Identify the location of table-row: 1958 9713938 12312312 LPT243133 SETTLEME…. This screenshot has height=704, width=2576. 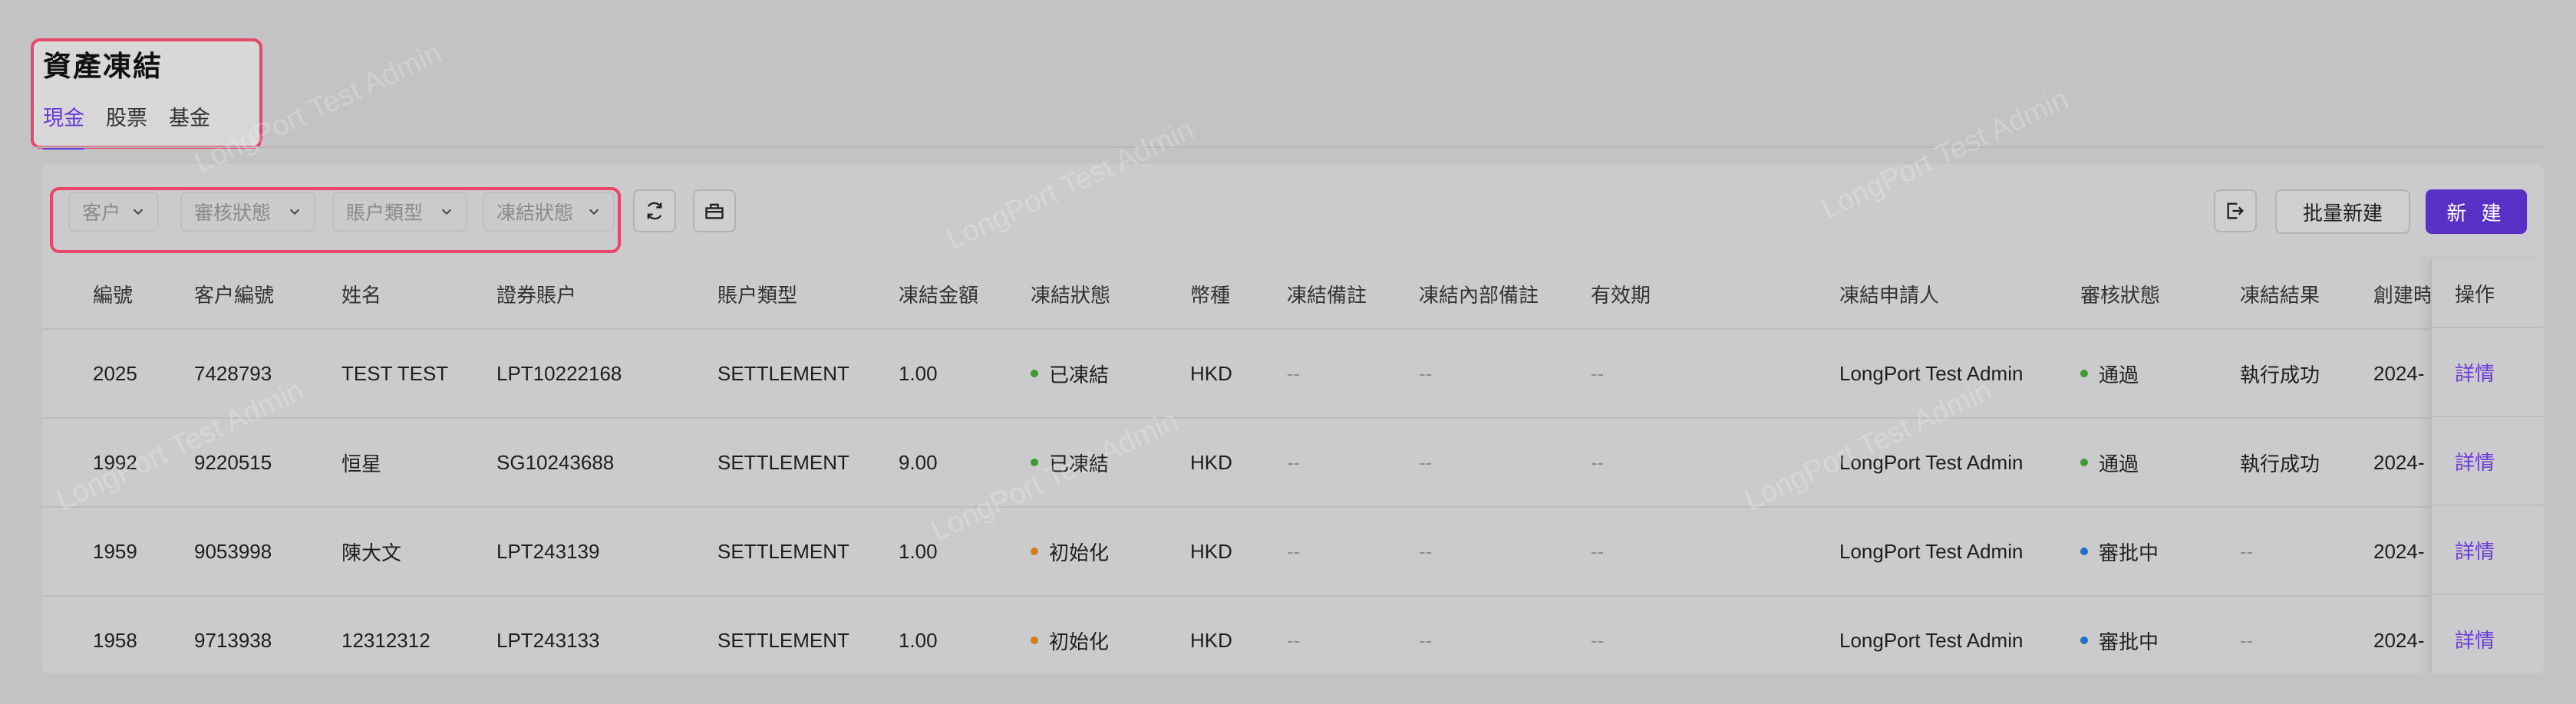
(1293, 635).